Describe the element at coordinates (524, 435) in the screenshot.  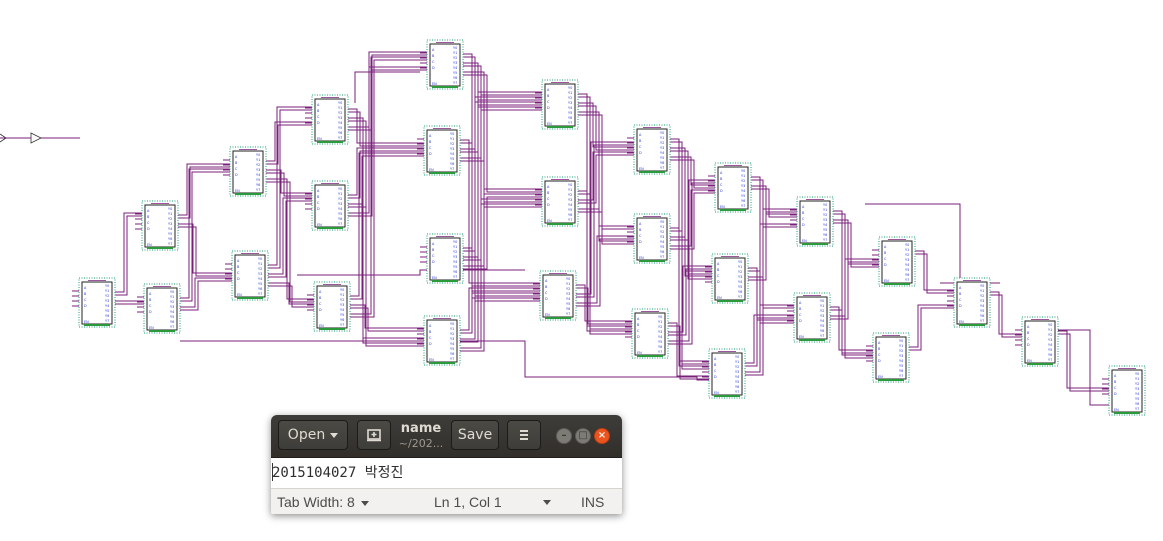
I see `menu-button` at that location.